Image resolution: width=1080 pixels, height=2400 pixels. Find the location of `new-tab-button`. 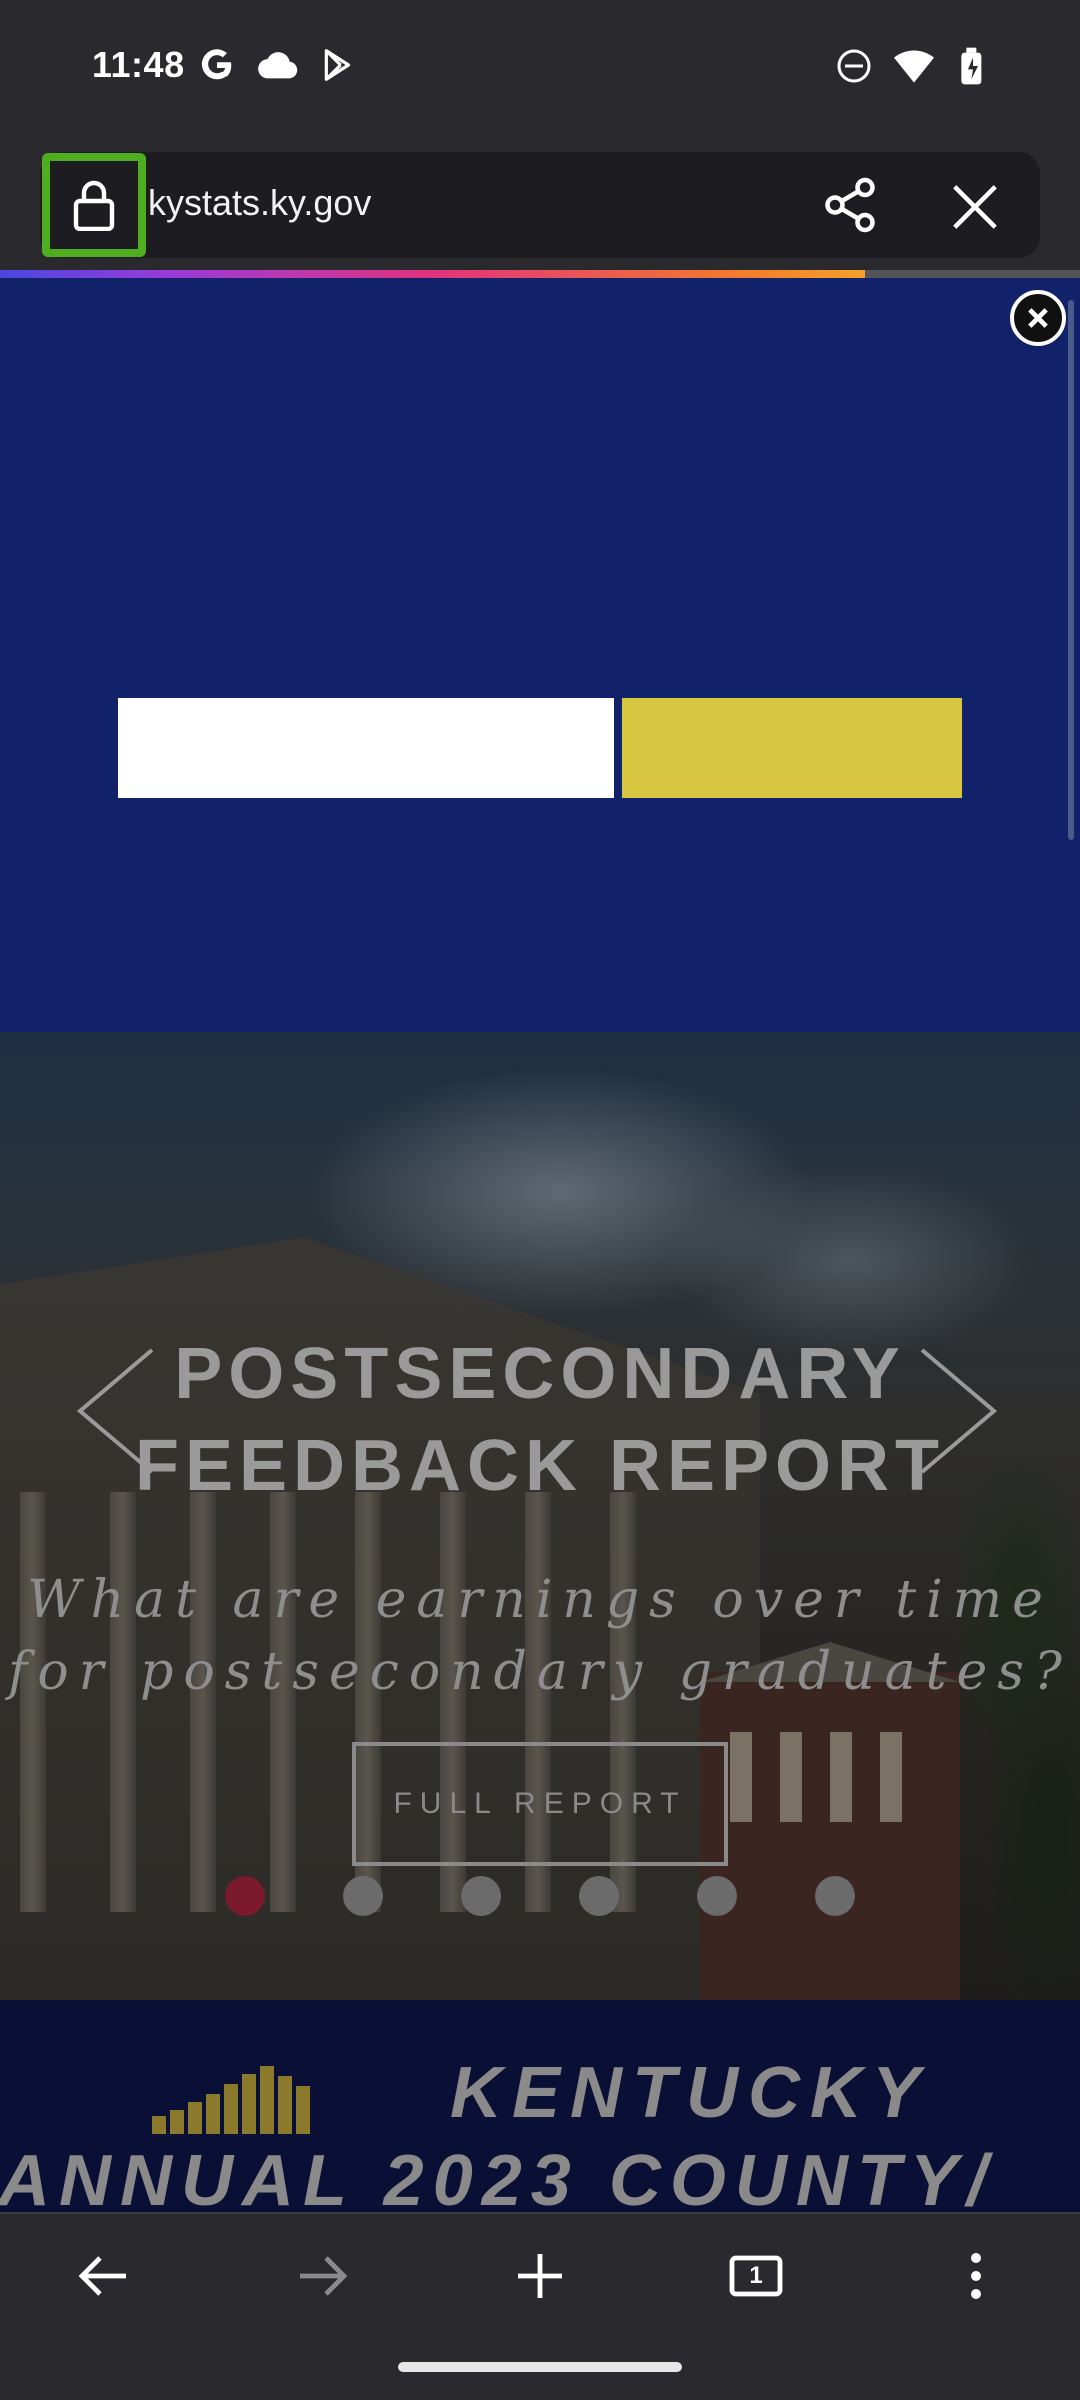

new-tab-button is located at coordinates (540, 2276).